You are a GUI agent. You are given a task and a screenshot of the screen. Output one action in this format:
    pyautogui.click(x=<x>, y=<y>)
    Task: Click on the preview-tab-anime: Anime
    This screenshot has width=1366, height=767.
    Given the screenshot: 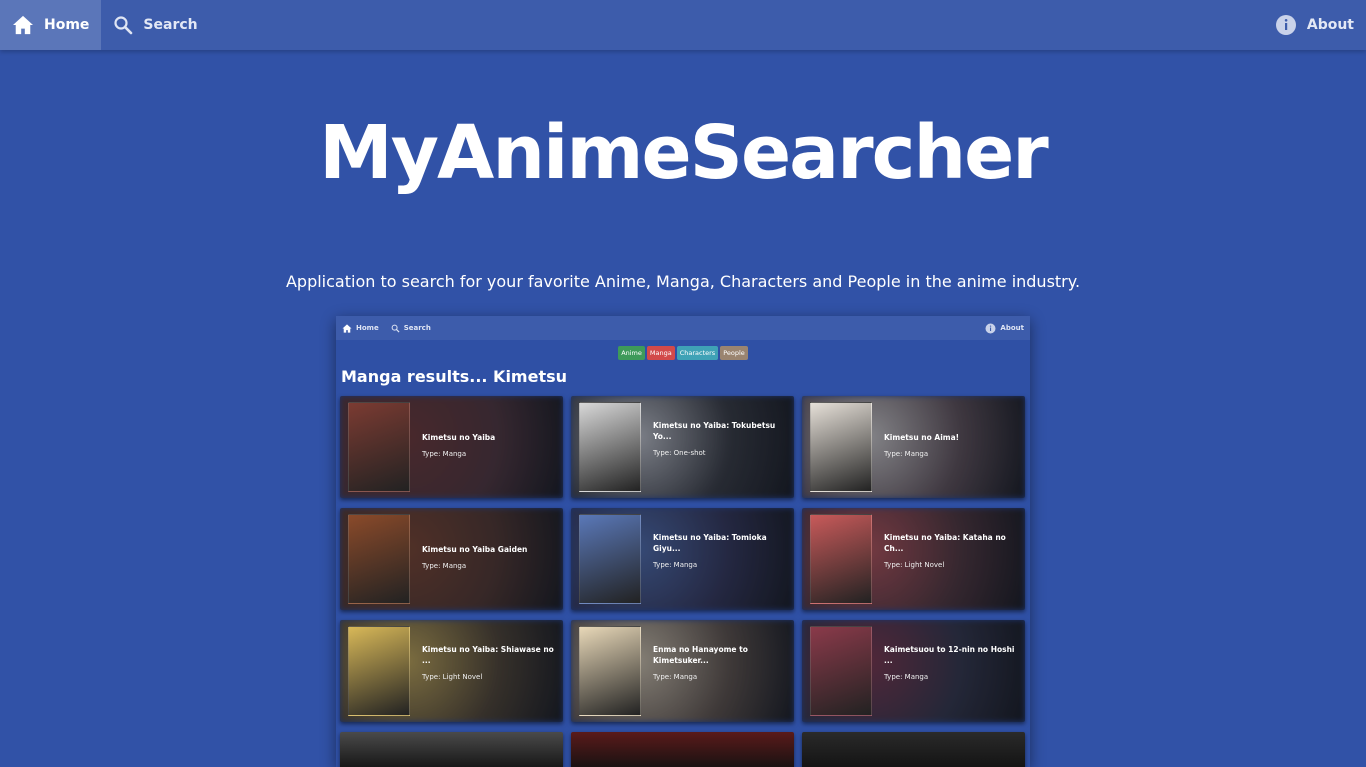 What is the action you would take?
    pyautogui.click(x=631, y=353)
    